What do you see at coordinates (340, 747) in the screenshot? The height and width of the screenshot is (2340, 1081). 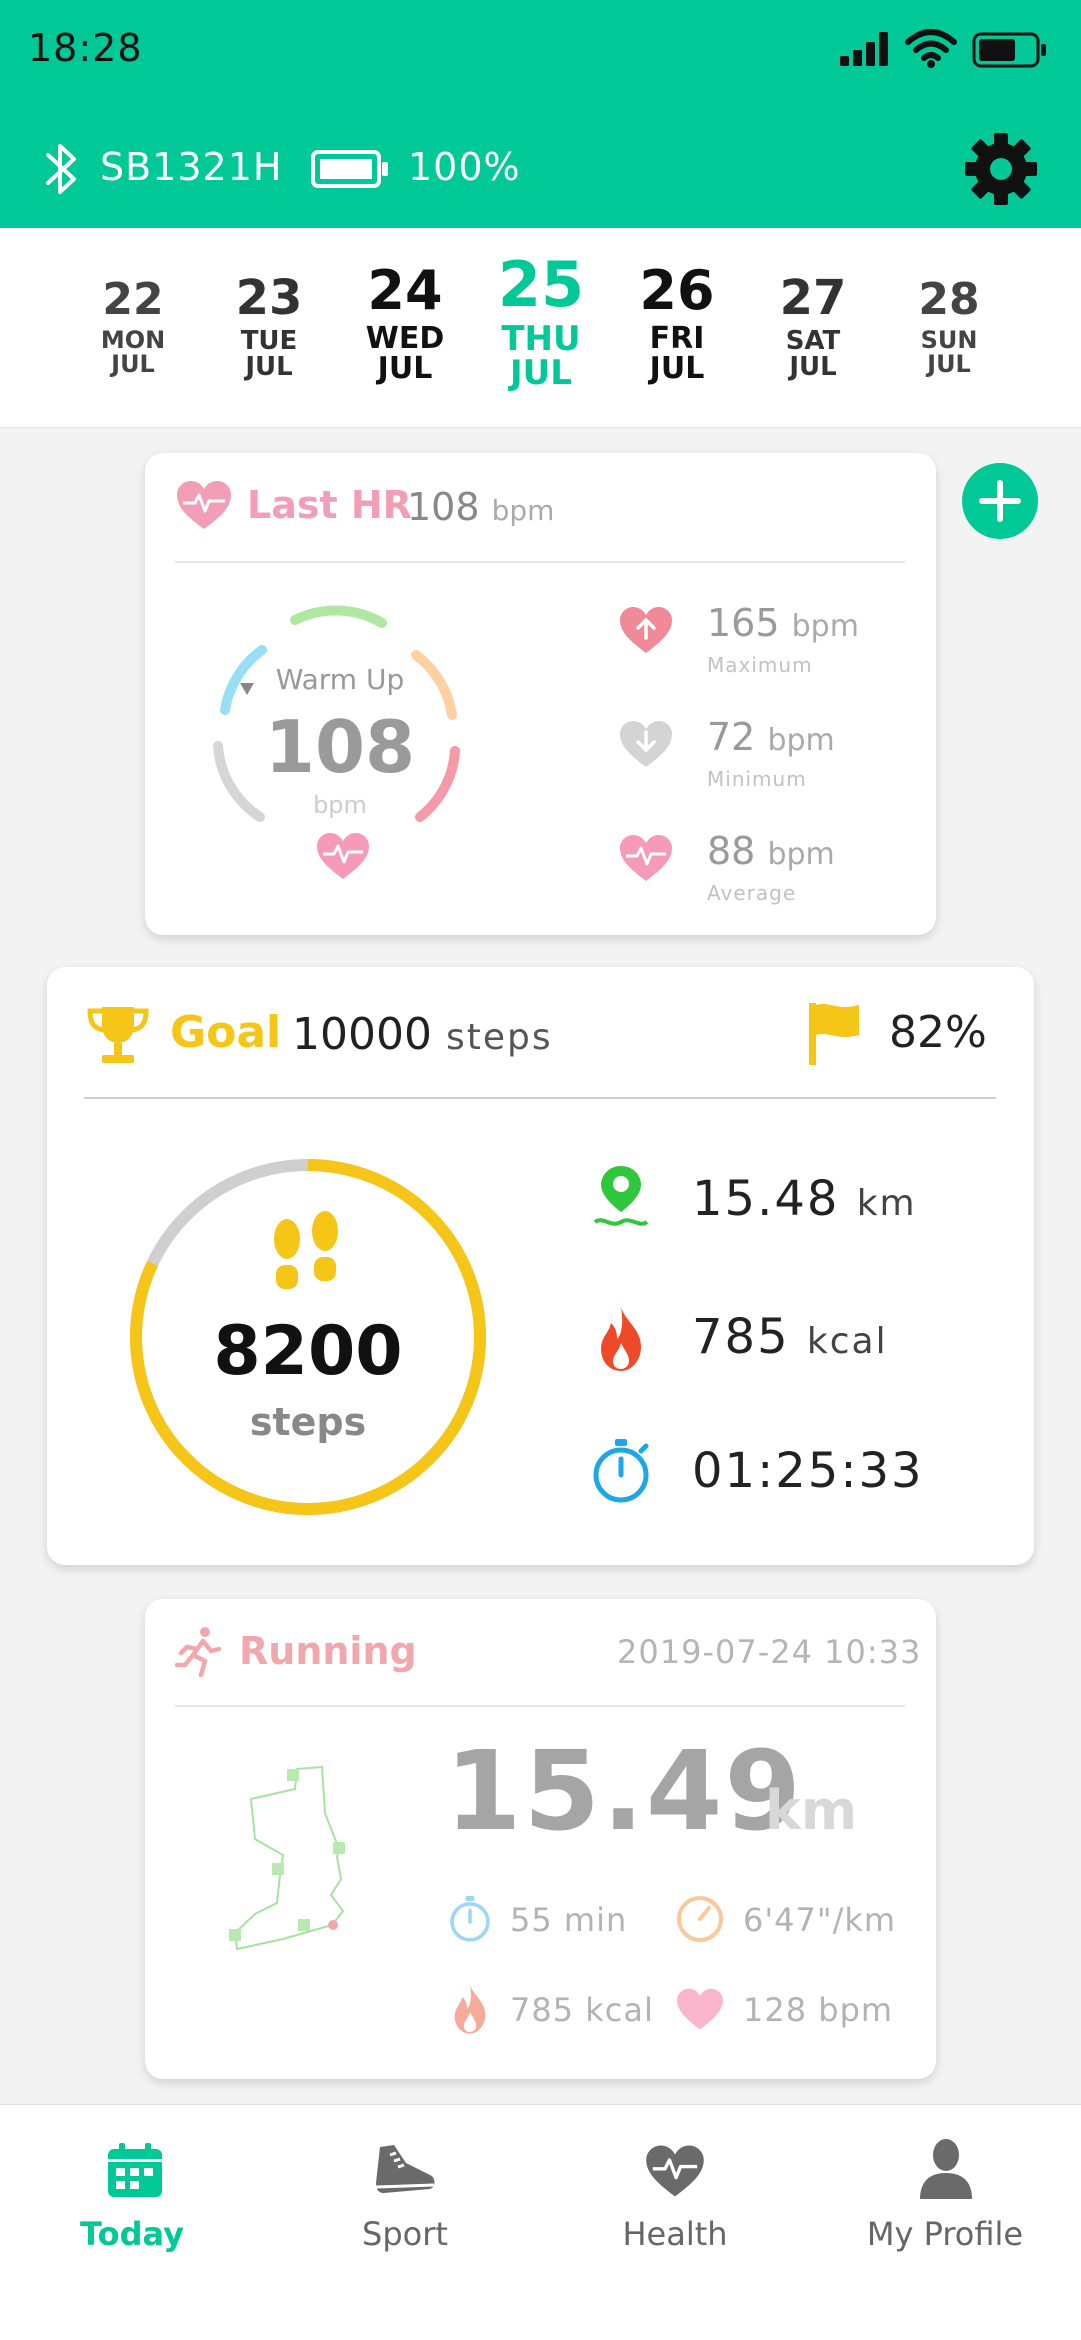 I see `hr-gauge-value: 108` at bounding box center [340, 747].